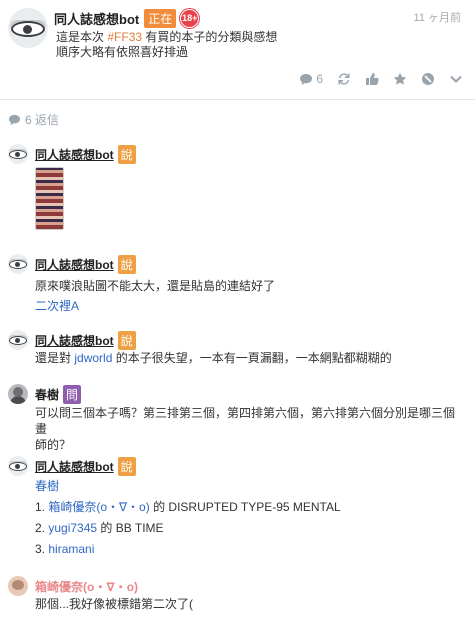 The image size is (475, 623). I want to click on commenter-name: 箱崎優奈(o・∇・o), so click(86, 586).